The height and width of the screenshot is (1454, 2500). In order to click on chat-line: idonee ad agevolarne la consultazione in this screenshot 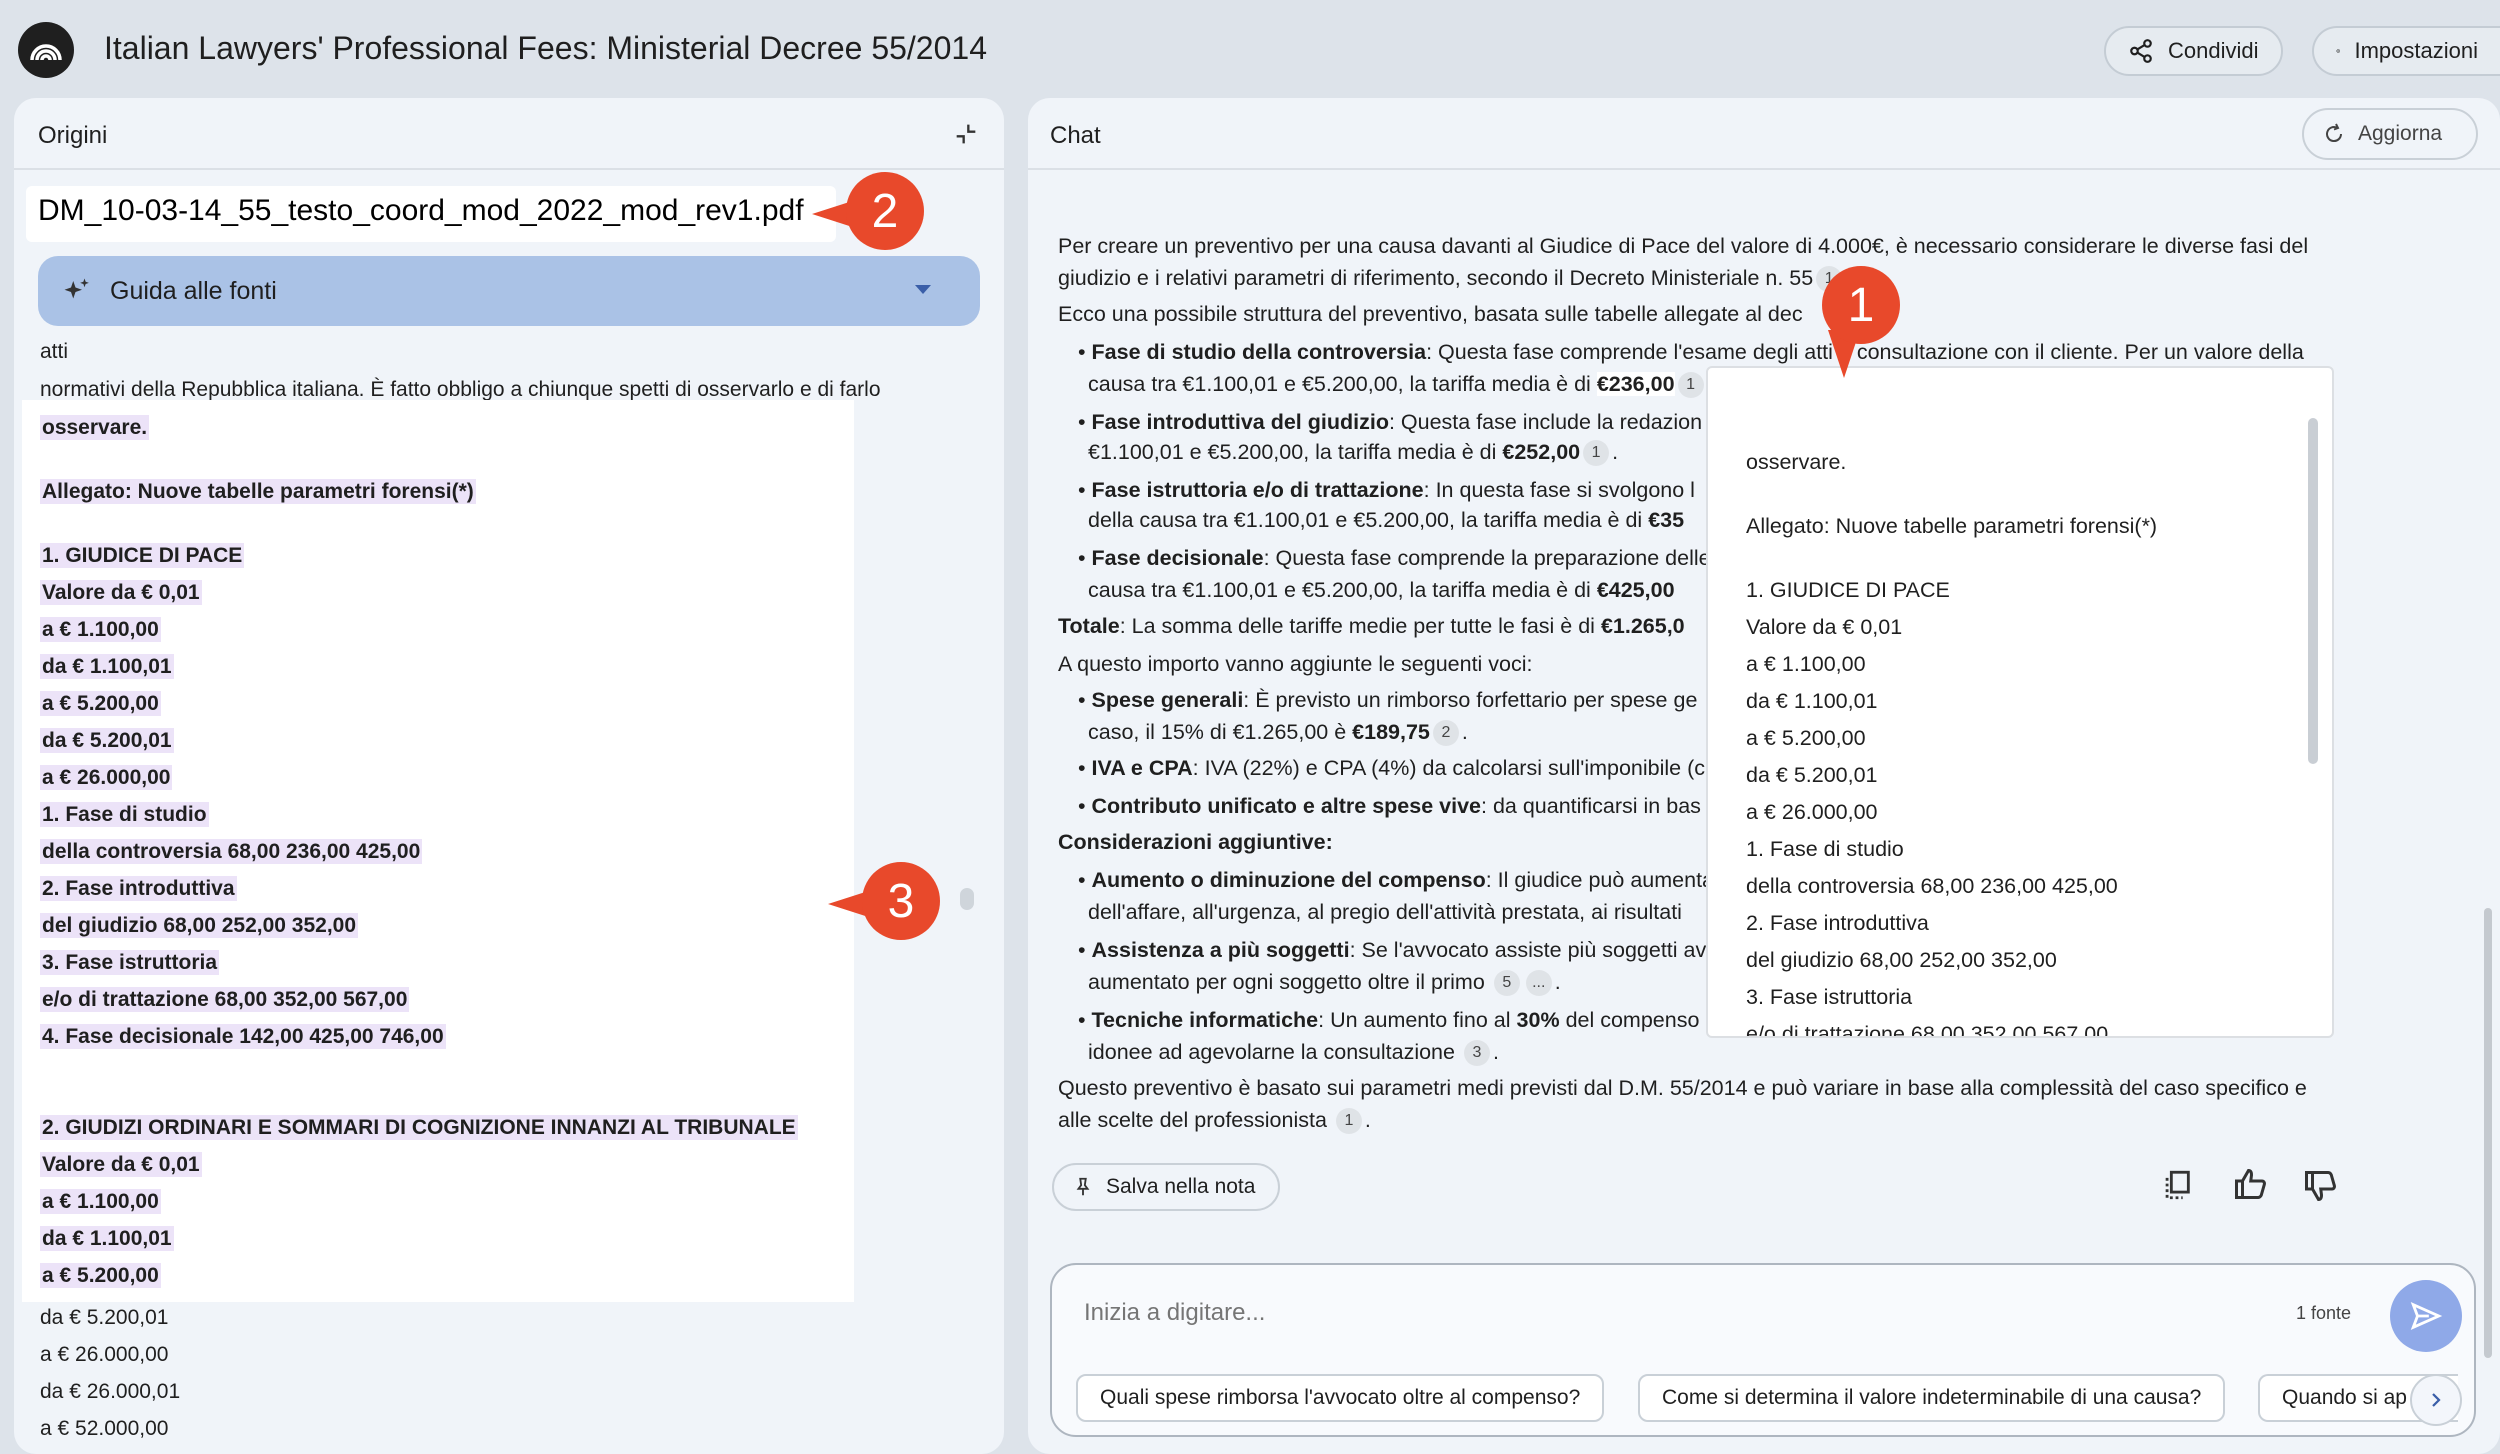, I will do `click(1271, 1052)`.